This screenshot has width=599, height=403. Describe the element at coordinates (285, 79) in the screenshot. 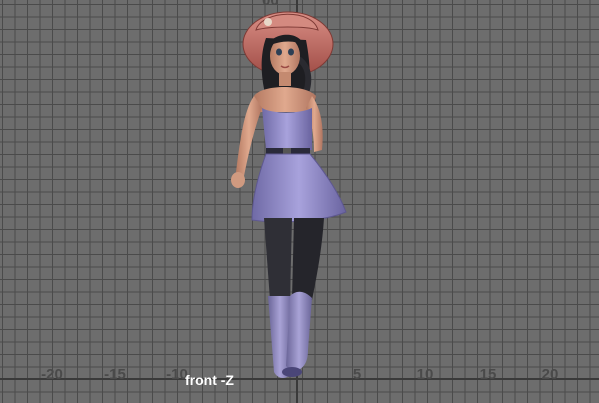

I see `neck` at that location.